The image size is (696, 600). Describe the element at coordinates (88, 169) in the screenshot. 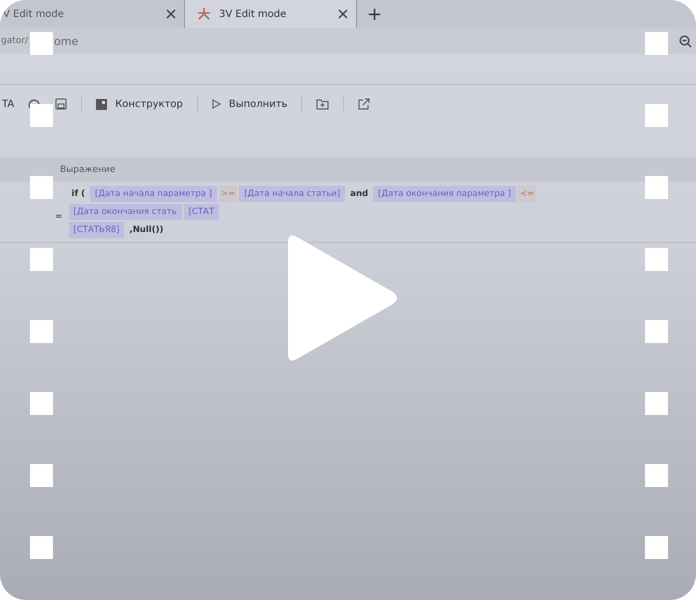

I see `column-header: Выражение` at that location.